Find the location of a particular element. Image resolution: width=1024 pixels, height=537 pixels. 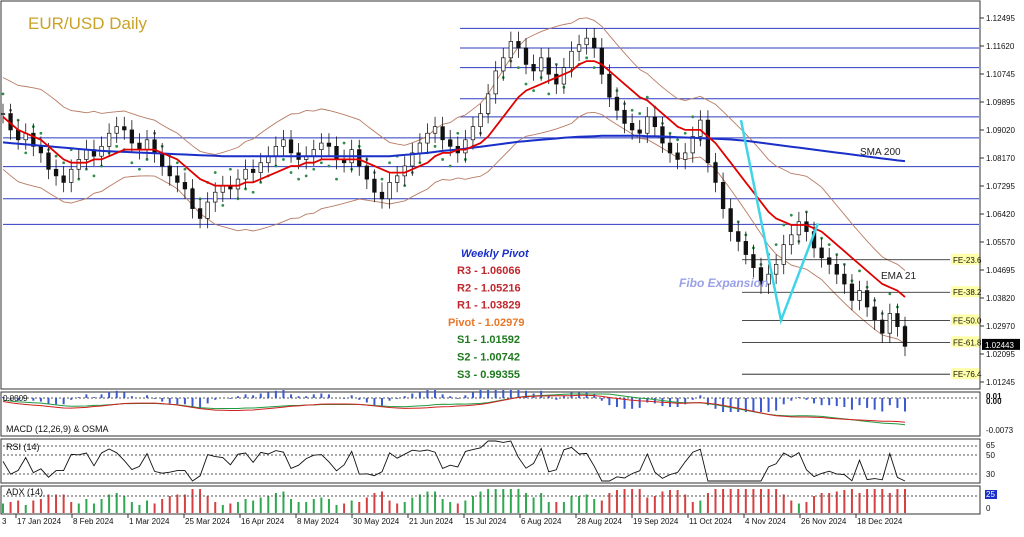

price-tick-label: 1.05570 is located at coordinates (1000, 242).